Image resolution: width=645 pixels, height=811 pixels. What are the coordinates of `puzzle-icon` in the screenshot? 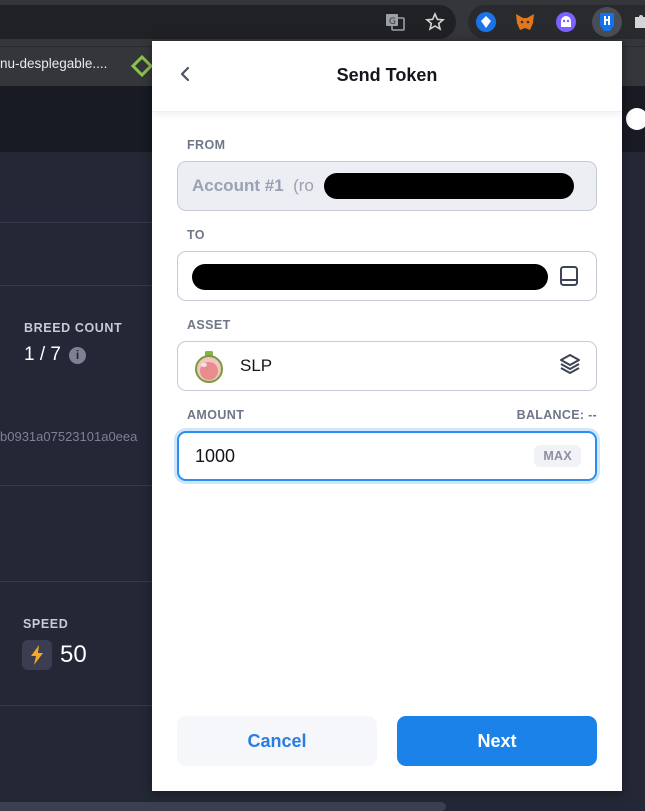 It's located at (636, 22).